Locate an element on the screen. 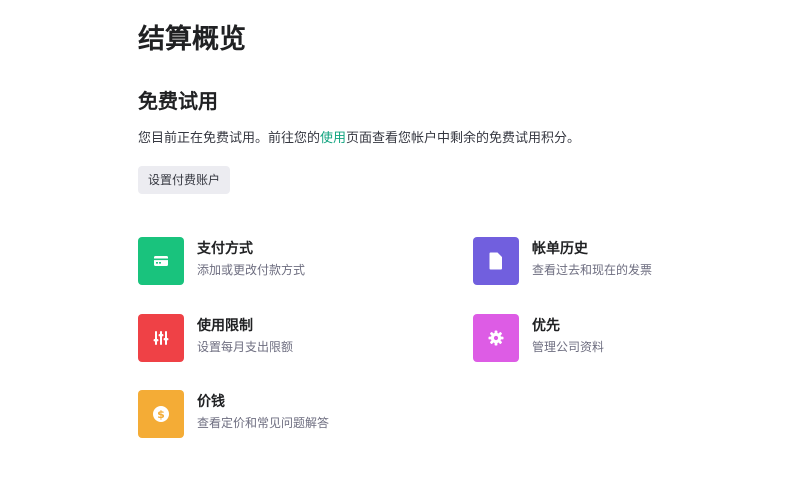 This screenshot has height=500, width=800. payment-icon-box is located at coordinates (161, 261).